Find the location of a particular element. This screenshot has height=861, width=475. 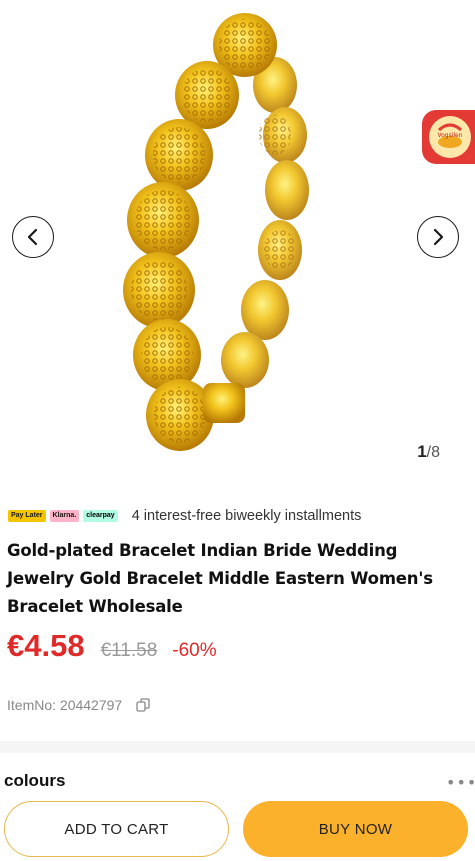

clearpay-logo: clearpay is located at coordinates (100, 516).